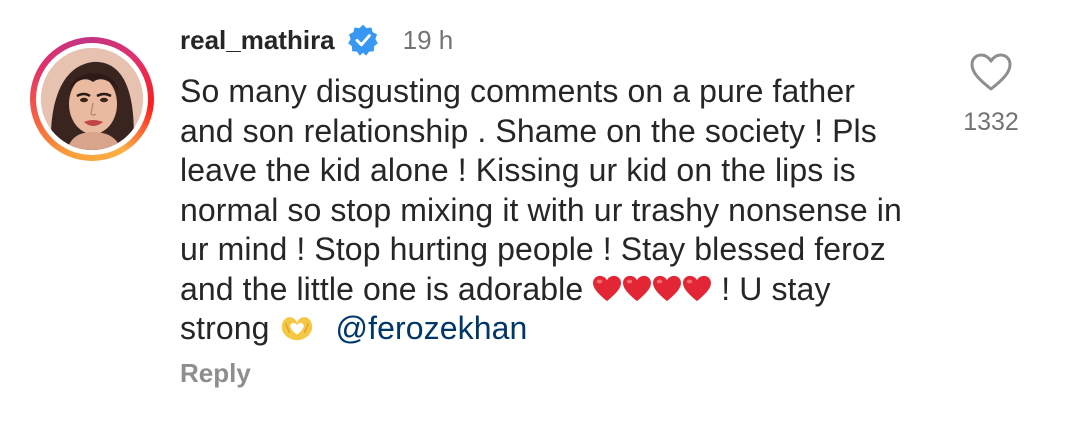  I want to click on comment-header: real_mathira 19 h, so click(316, 40).